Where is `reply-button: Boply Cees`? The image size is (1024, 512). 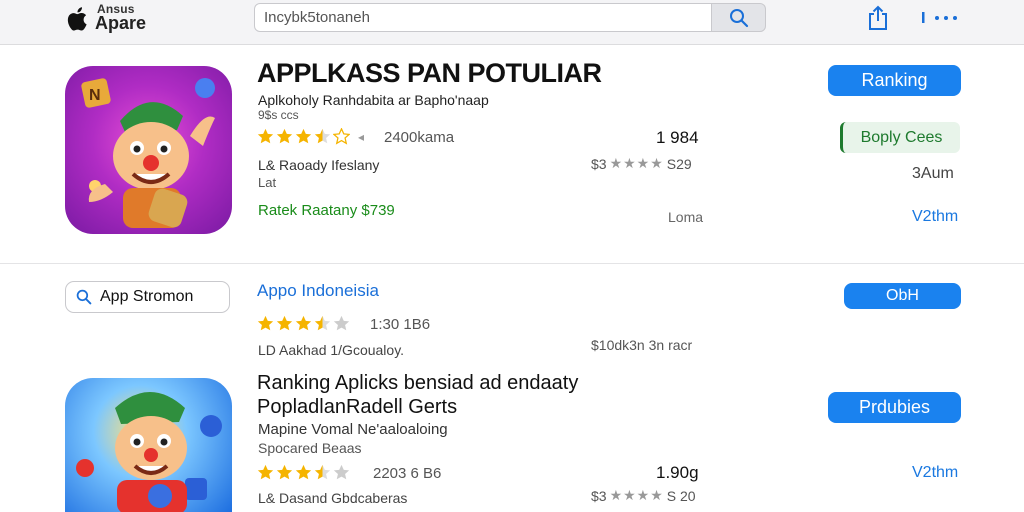
reply-button: Boply Cees is located at coordinates (900, 137).